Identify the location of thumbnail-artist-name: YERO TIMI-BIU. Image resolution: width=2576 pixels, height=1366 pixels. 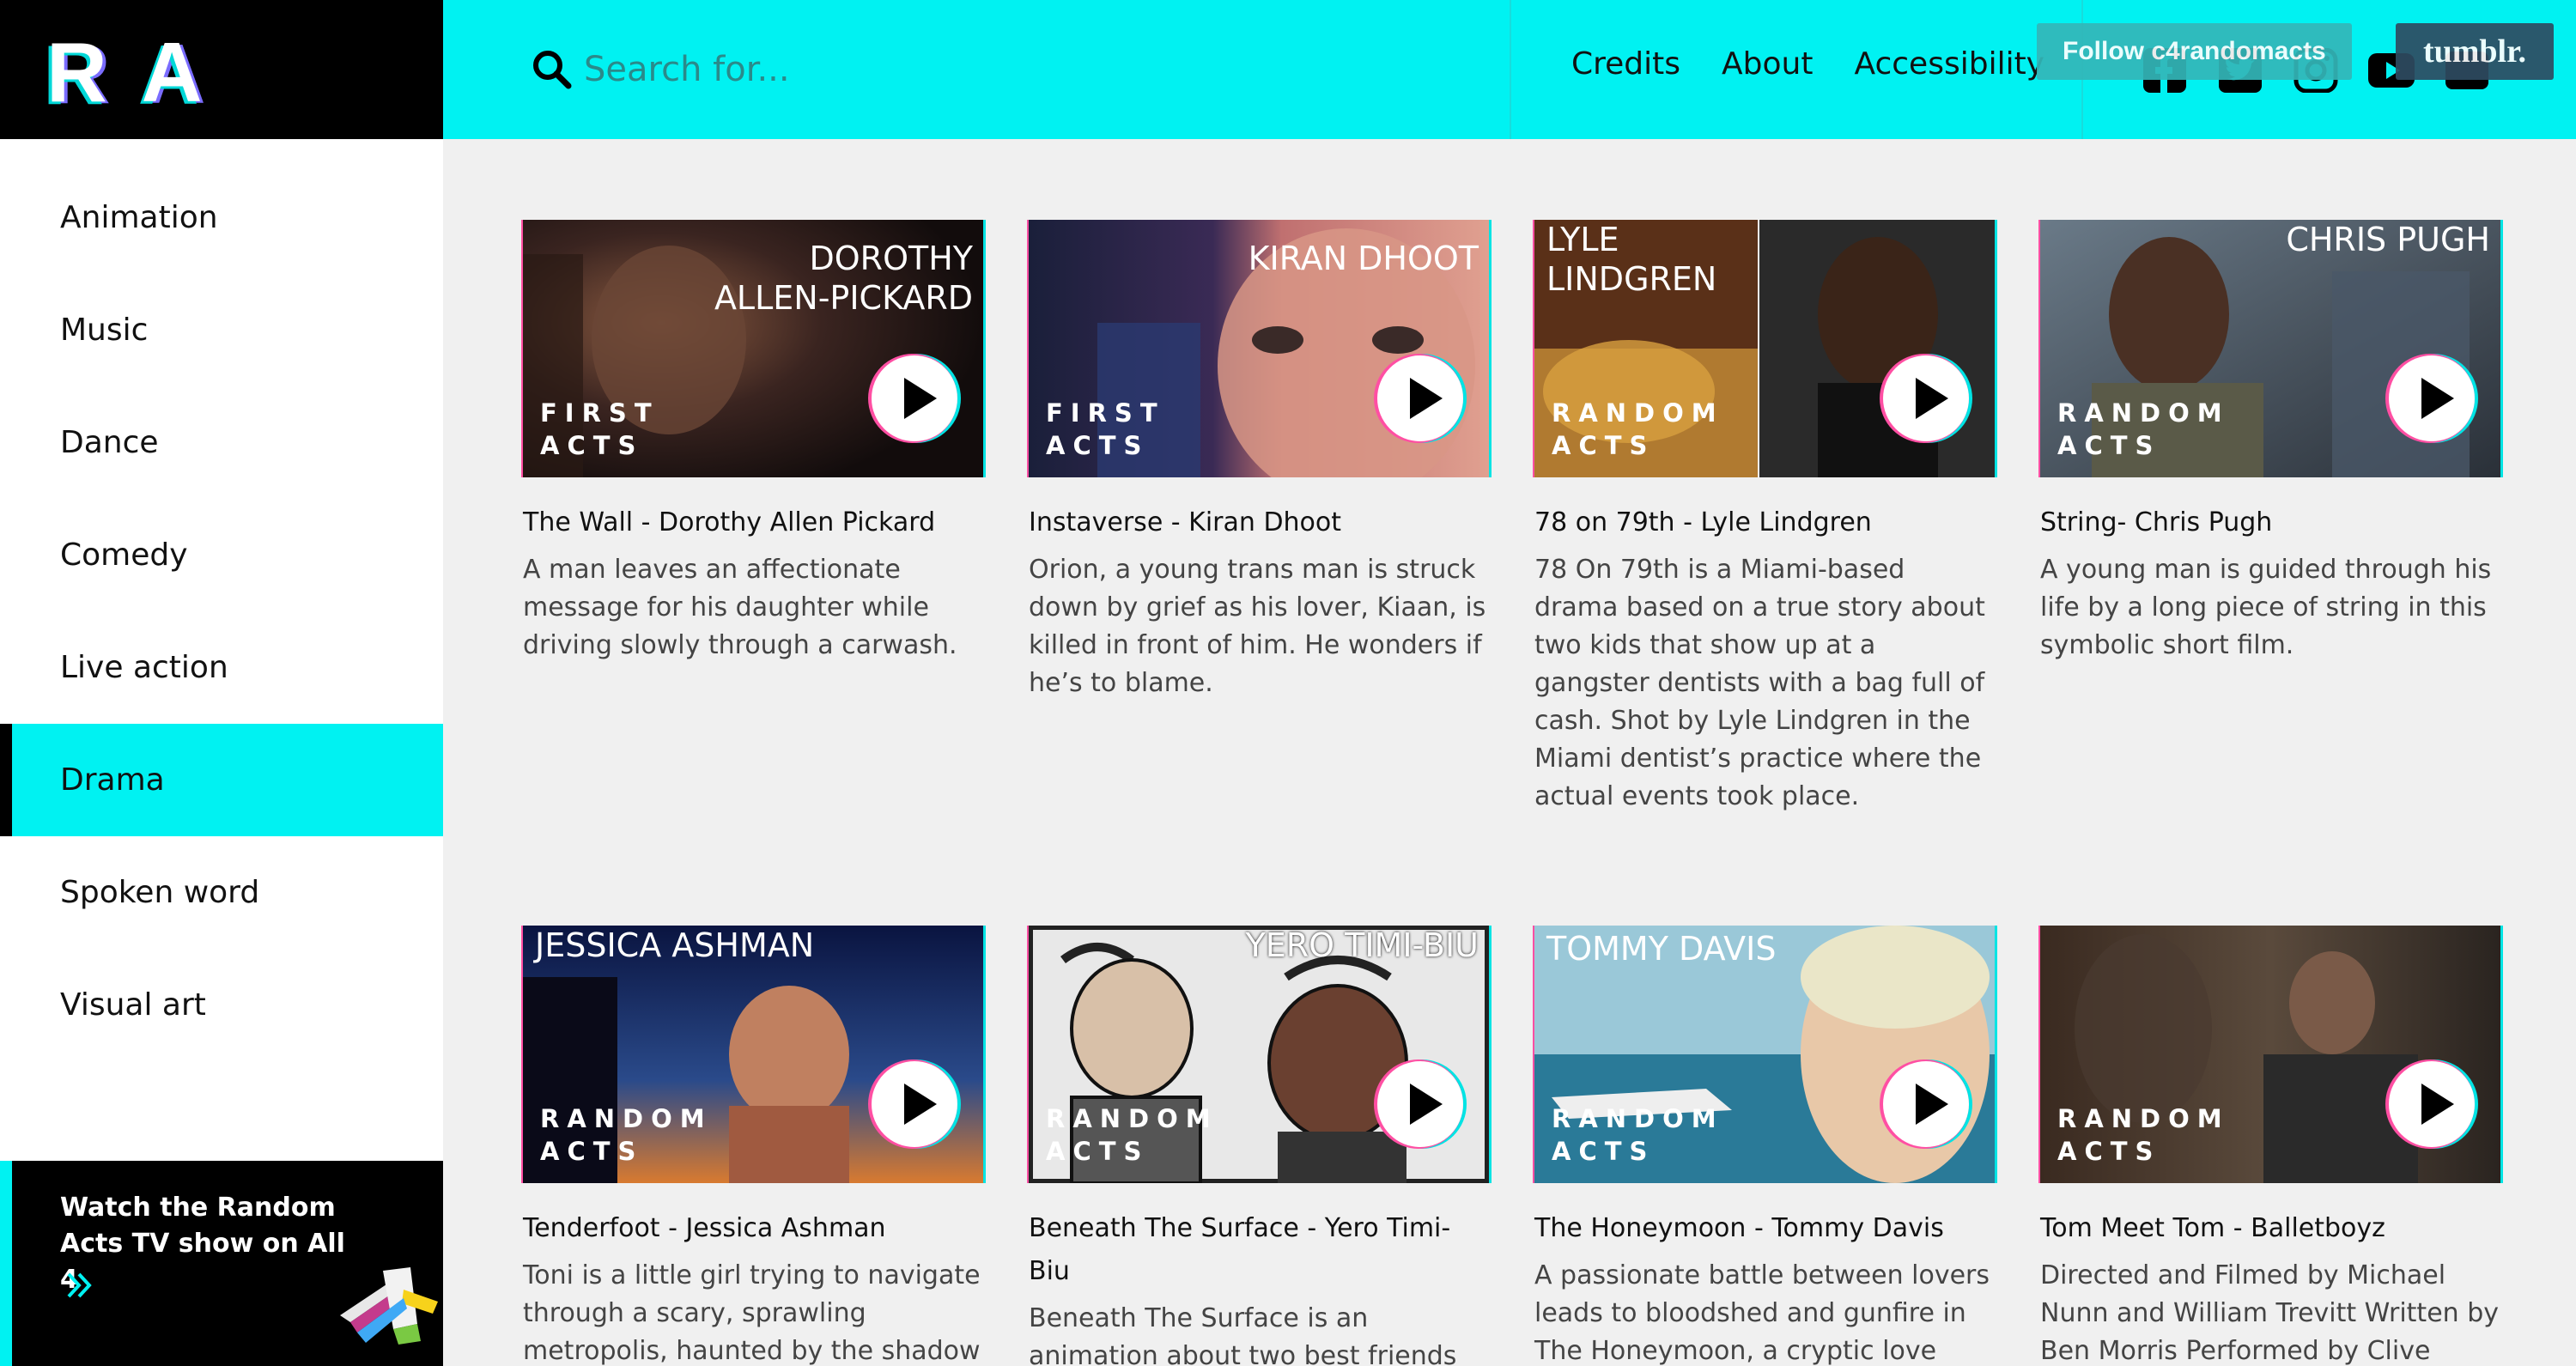
(1362, 945).